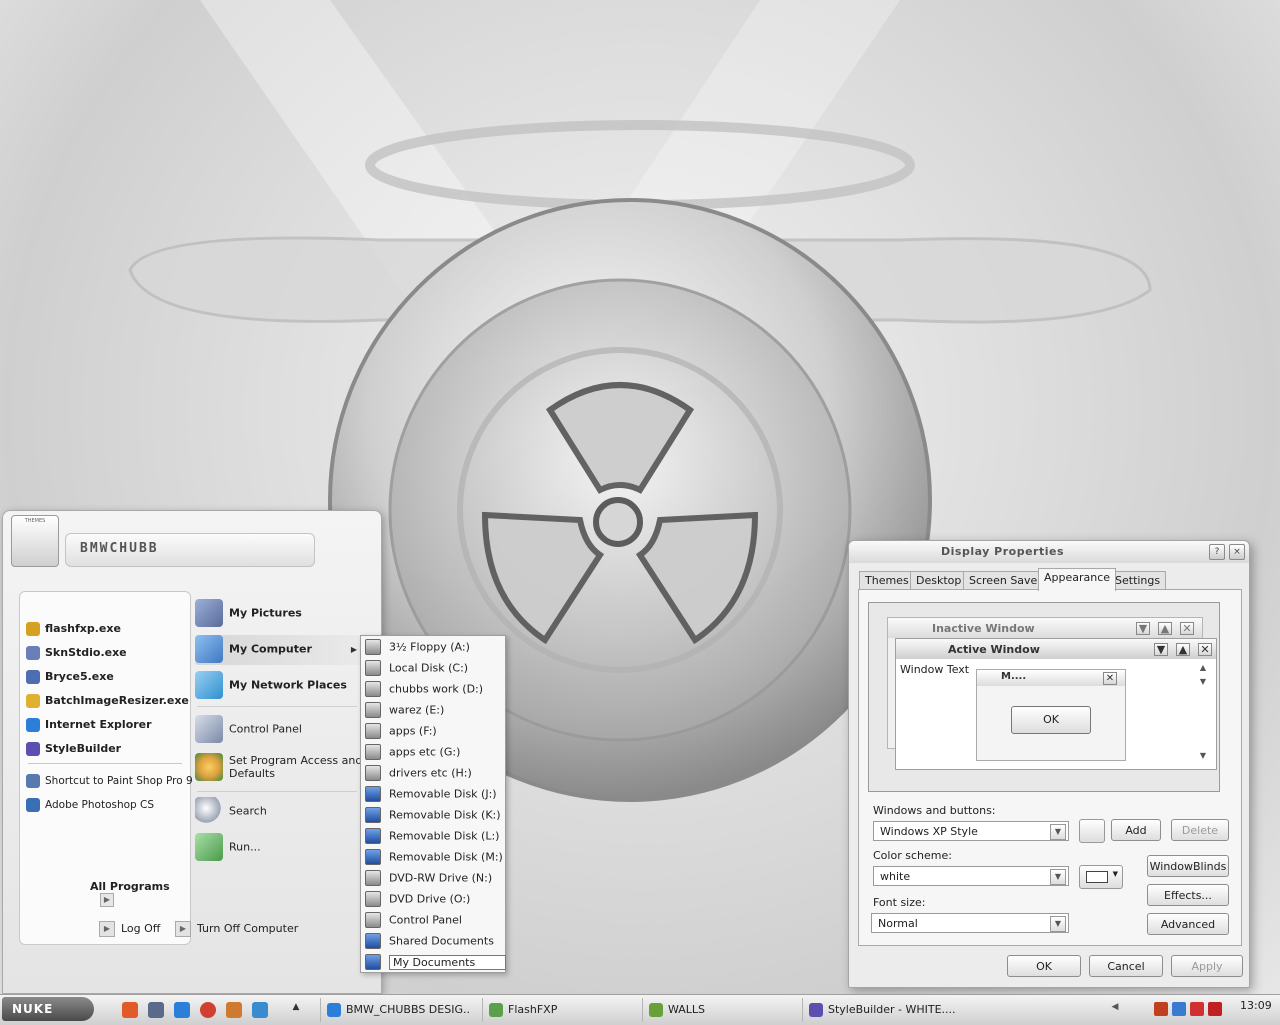  Describe the element at coordinates (33, 781) in the screenshot. I see `paint-shop-pro-icon` at that location.